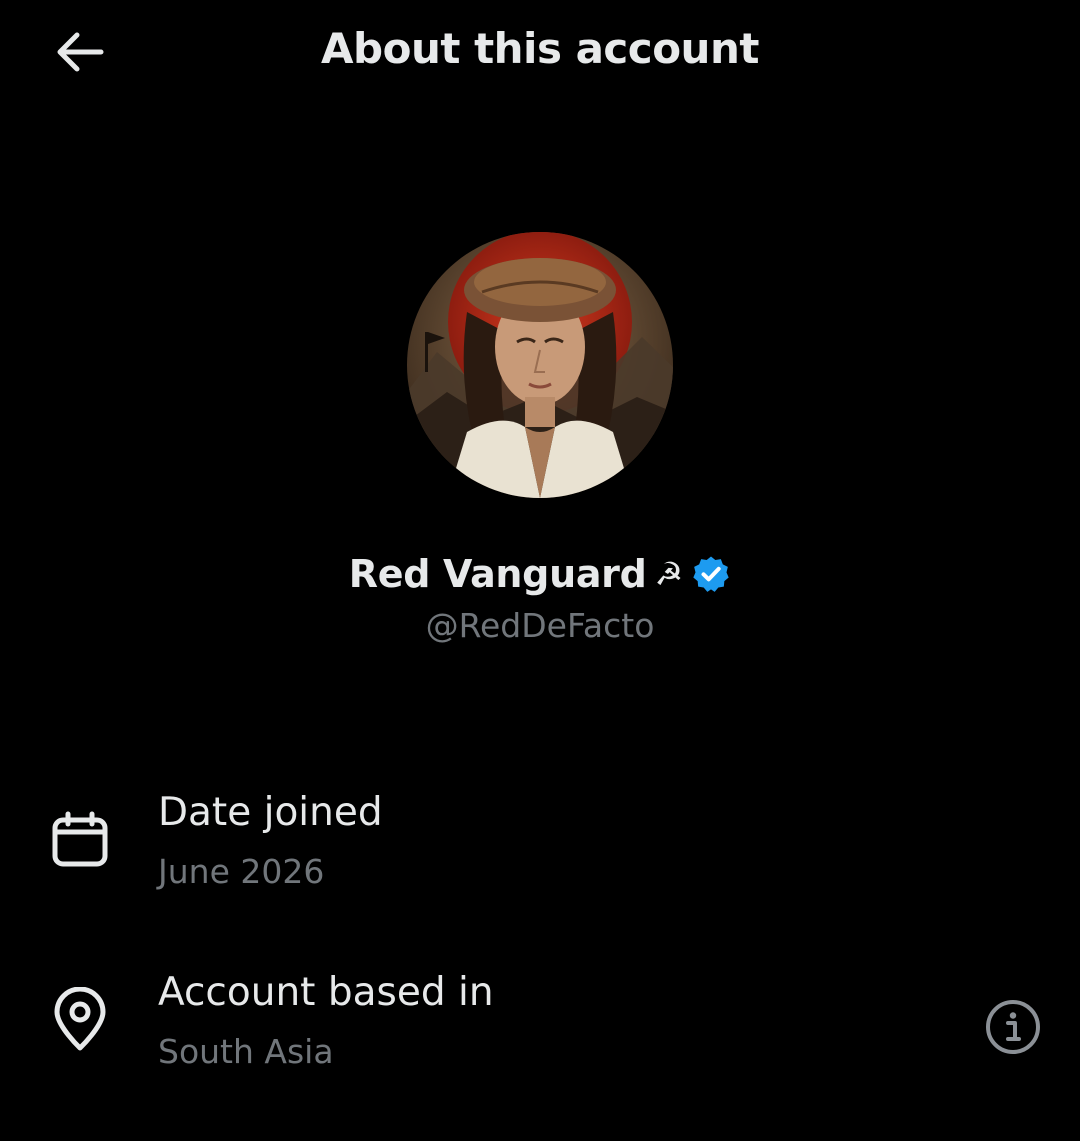 The width and height of the screenshot is (1080, 1141). What do you see at coordinates (711, 574) in the screenshot?
I see `verified-badge-icon` at bounding box center [711, 574].